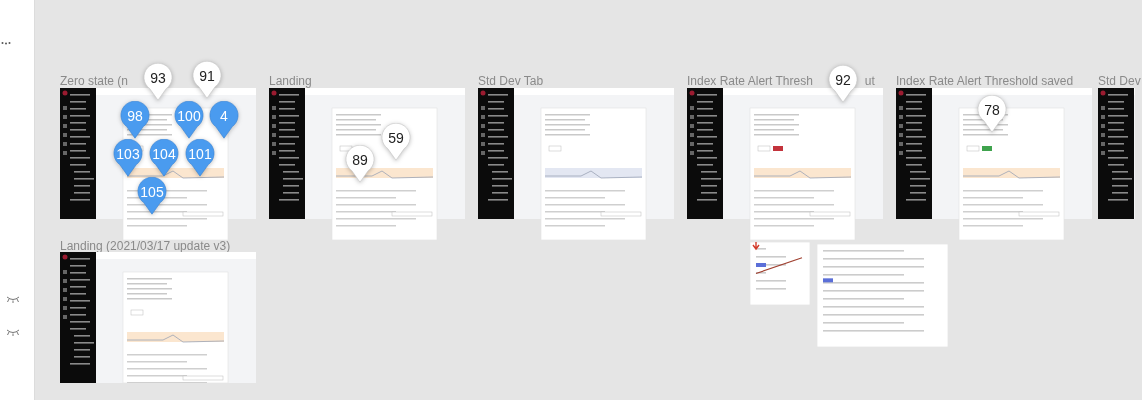  What do you see at coordinates (1119, 81) in the screenshot?
I see `frame-title: Std Dev` at bounding box center [1119, 81].